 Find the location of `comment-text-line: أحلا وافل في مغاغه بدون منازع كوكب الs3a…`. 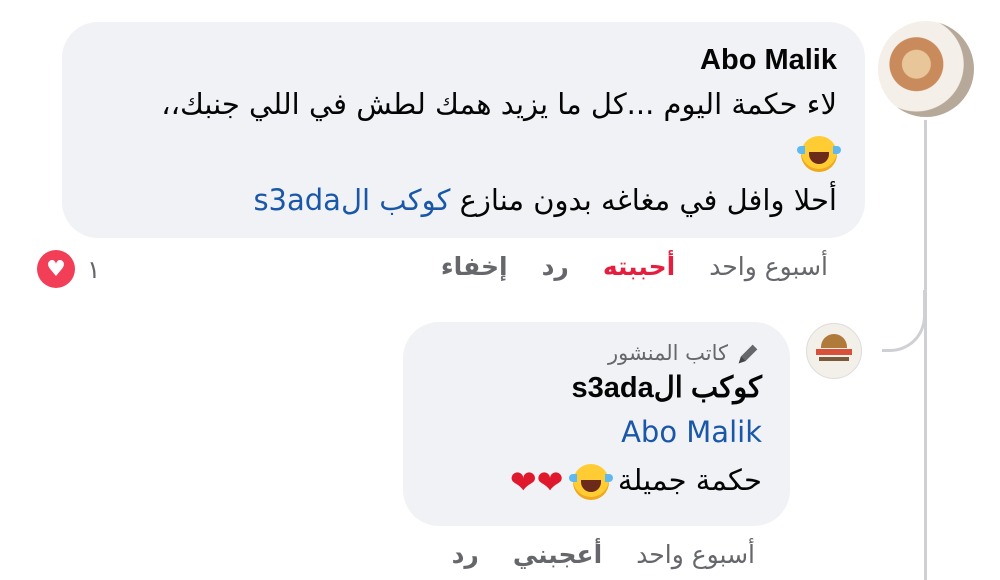

comment-text-line: أحلا وافل في مغاغه بدون منازع كوكب الs3a… is located at coordinates (463, 200).